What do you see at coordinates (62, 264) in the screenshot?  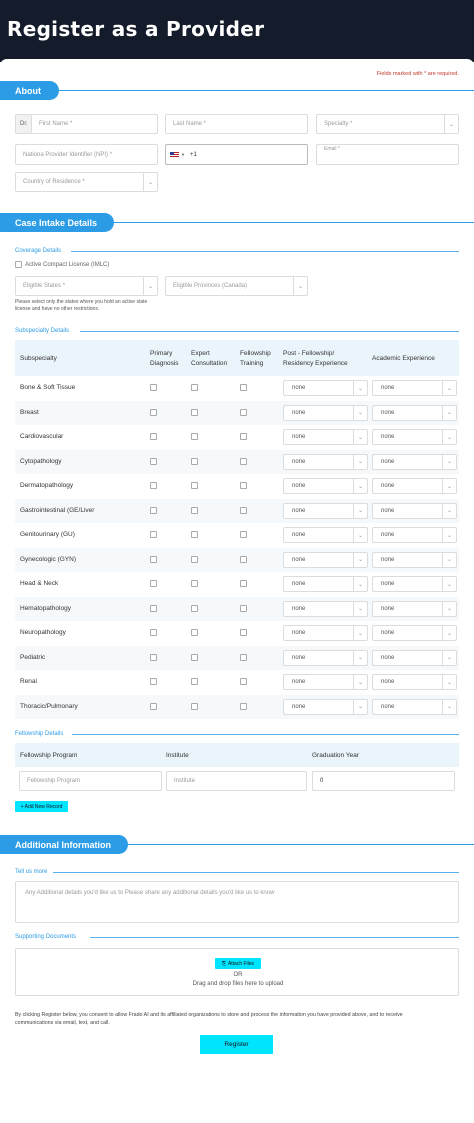 I see `imlc-checkbox-row: Active Compact License (IMLC)` at bounding box center [62, 264].